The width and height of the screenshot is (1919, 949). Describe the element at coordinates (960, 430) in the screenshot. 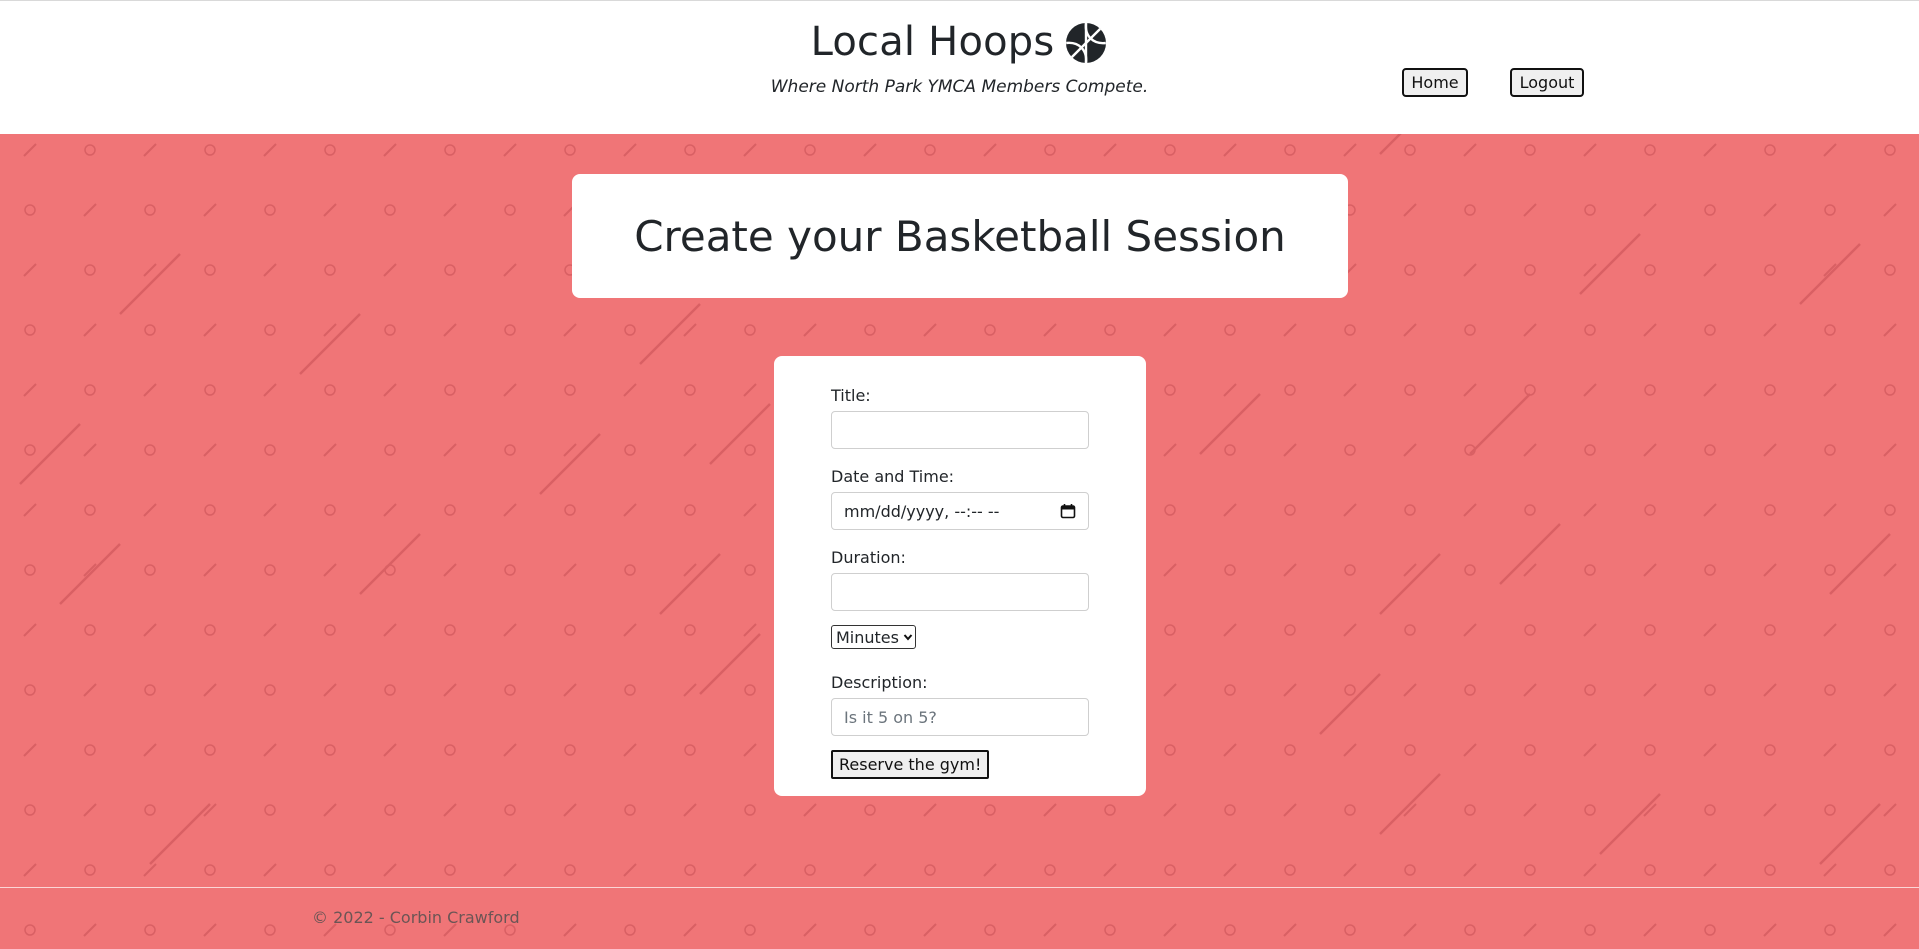

I see `title-input` at that location.